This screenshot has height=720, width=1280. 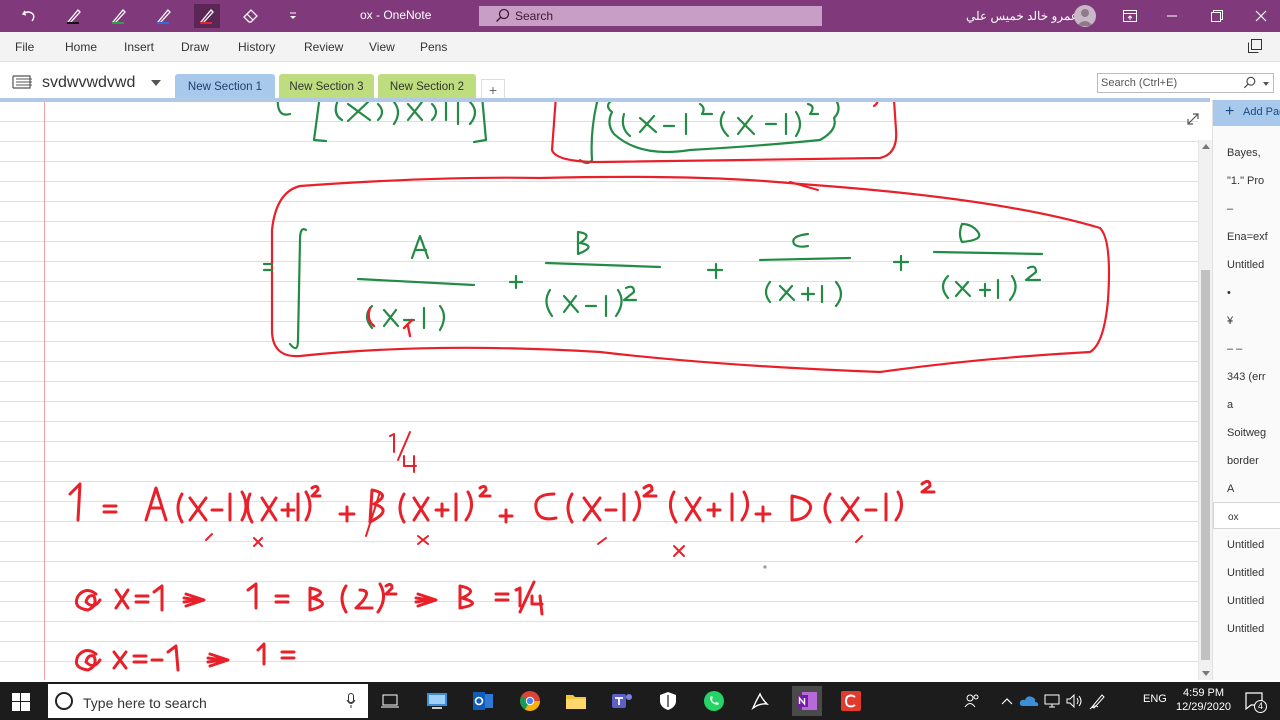 I want to click on task-view-icon, so click(x=390, y=701).